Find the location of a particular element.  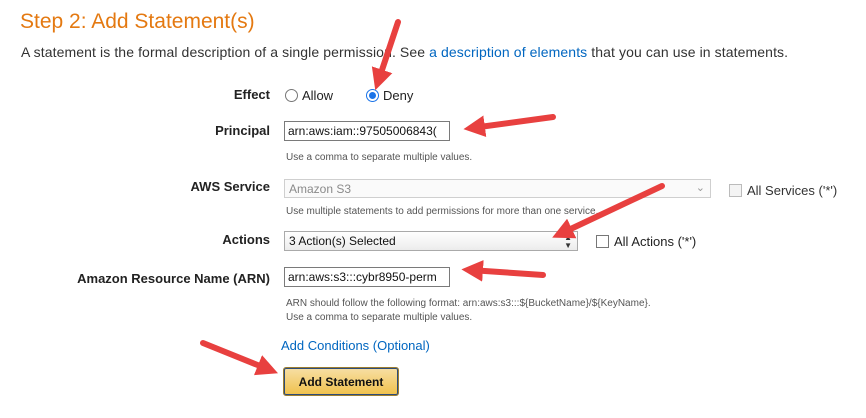

actions-label: Actions is located at coordinates (246, 239).